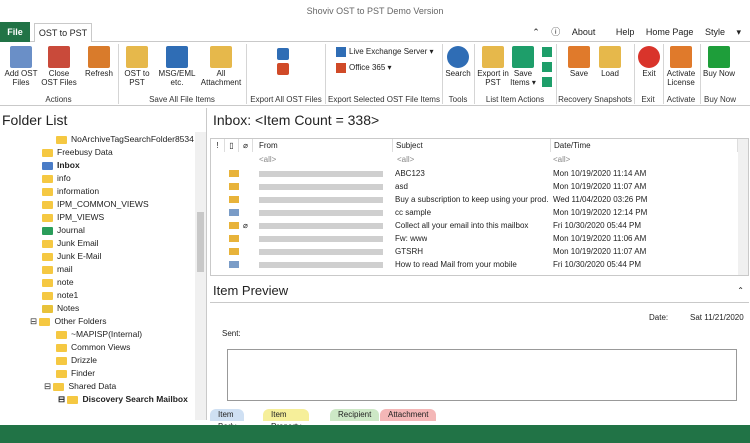 This screenshot has width=750, height=443. Describe the element at coordinates (523, 65) in the screenshot. I see `save-items-button: Save Items ▾` at that location.